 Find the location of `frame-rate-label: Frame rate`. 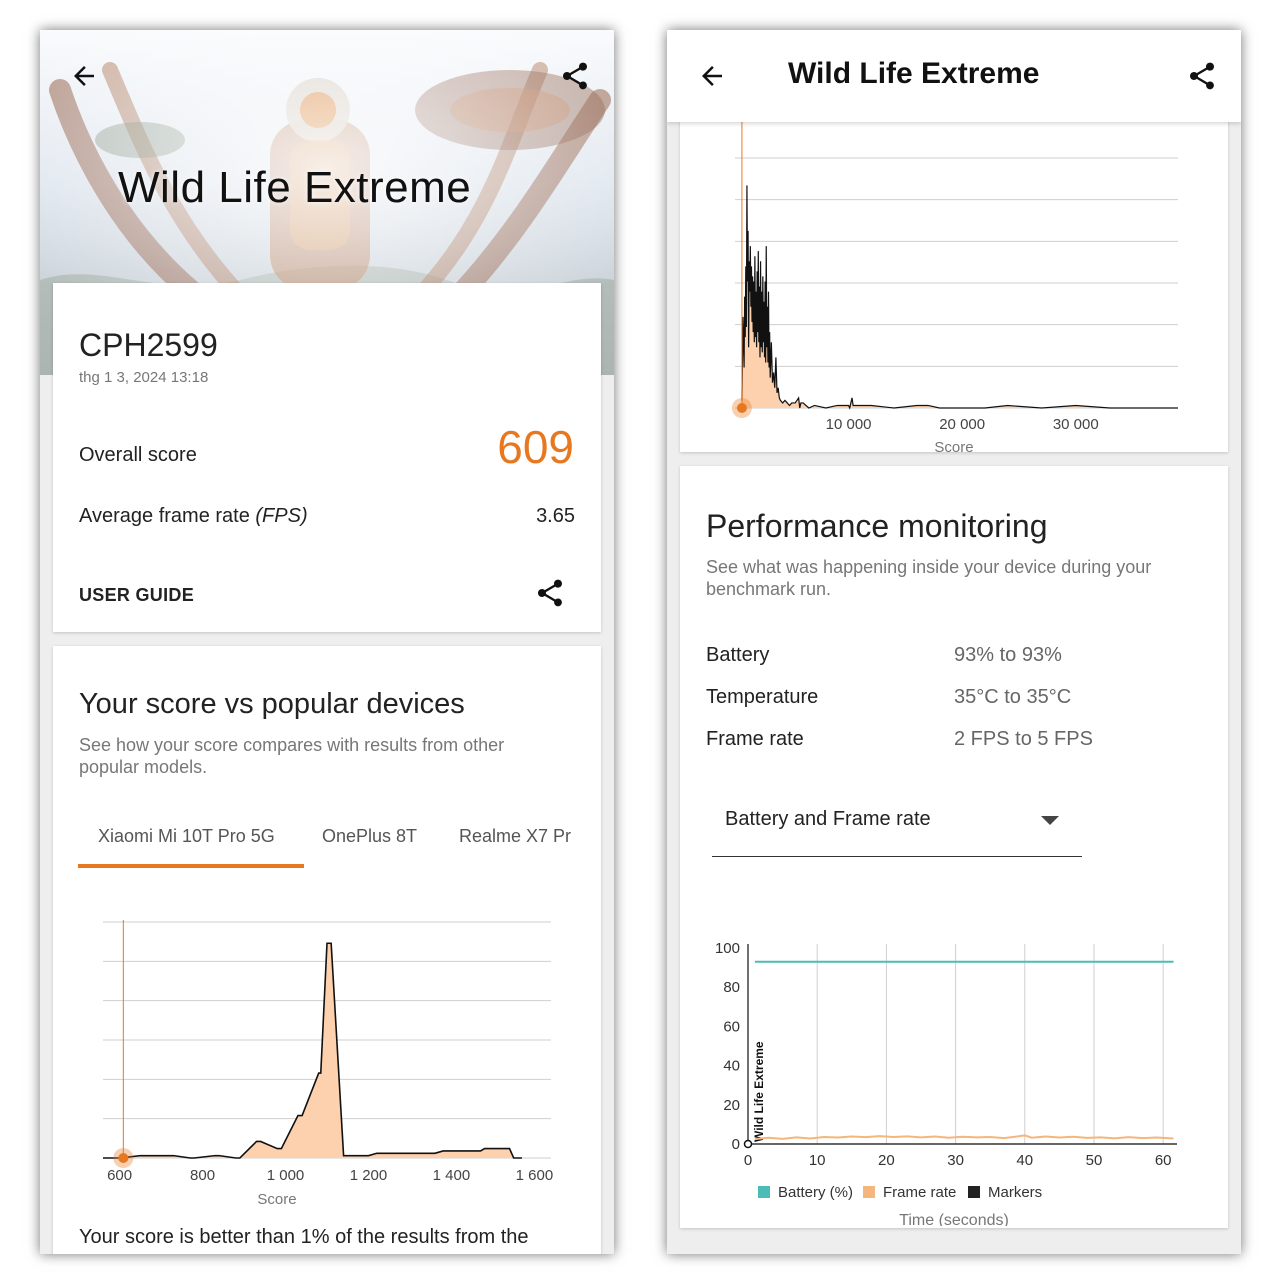

frame-rate-label: Frame rate is located at coordinates (755, 739).